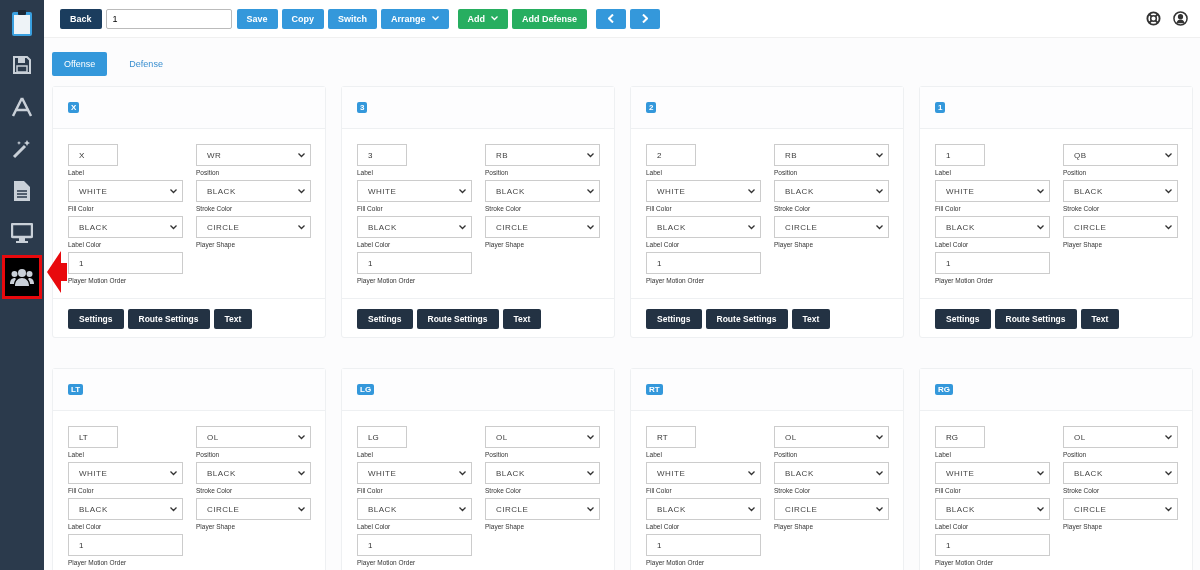 The image size is (1200, 570). What do you see at coordinates (146, 64) in the screenshot?
I see `tab: Defense` at bounding box center [146, 64].